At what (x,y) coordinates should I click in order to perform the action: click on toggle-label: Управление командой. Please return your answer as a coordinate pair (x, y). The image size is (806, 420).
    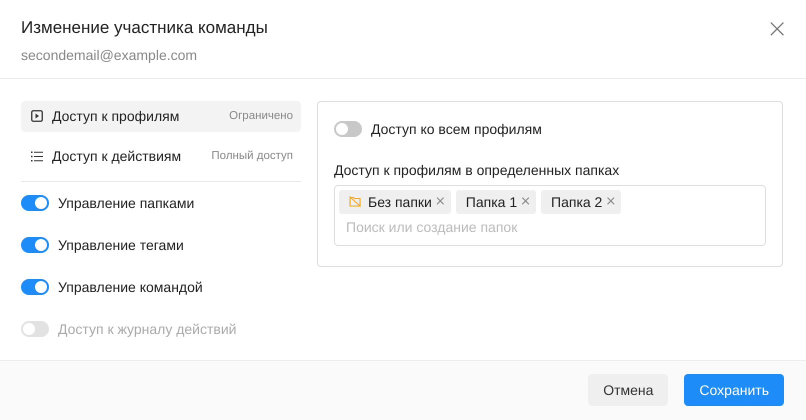
    Looking at the image, I should click on (130, 286).